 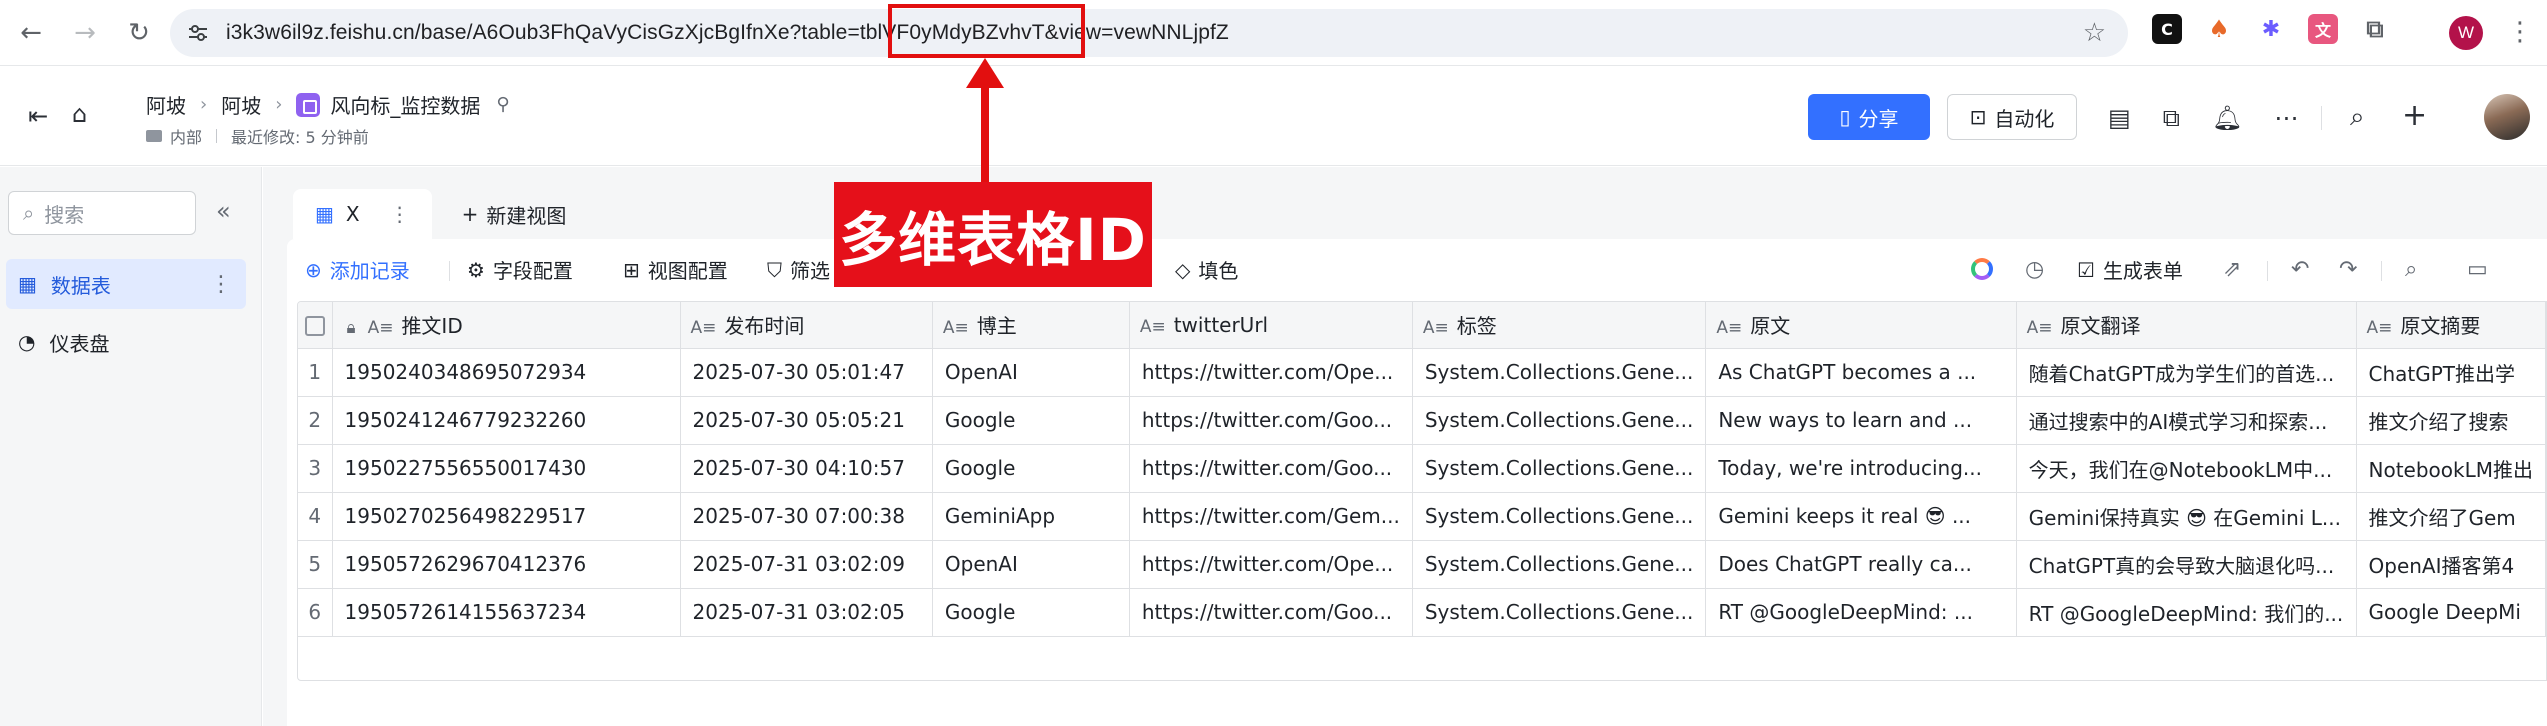 I want to click on table-cell: 1950572629670412376, so click(x=506, y=564).